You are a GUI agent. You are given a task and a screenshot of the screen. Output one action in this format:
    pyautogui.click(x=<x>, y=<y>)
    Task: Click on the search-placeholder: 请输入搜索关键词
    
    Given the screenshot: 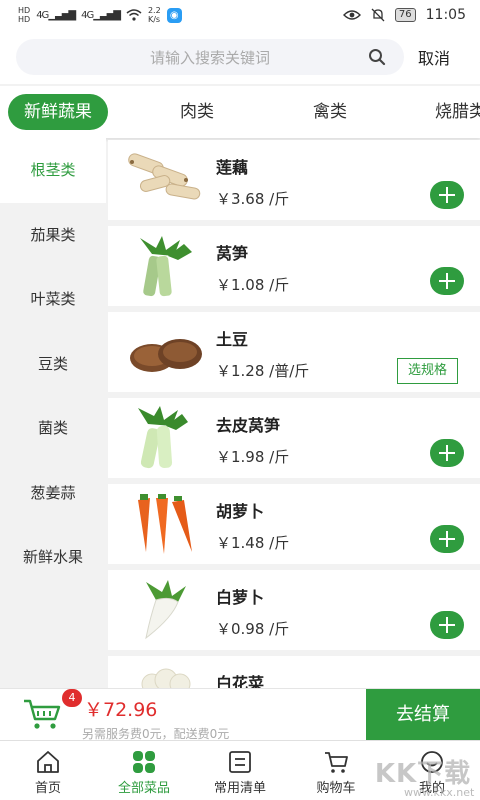 What is the action you would take?
    pyautogui.click(x=209, y=57)
    